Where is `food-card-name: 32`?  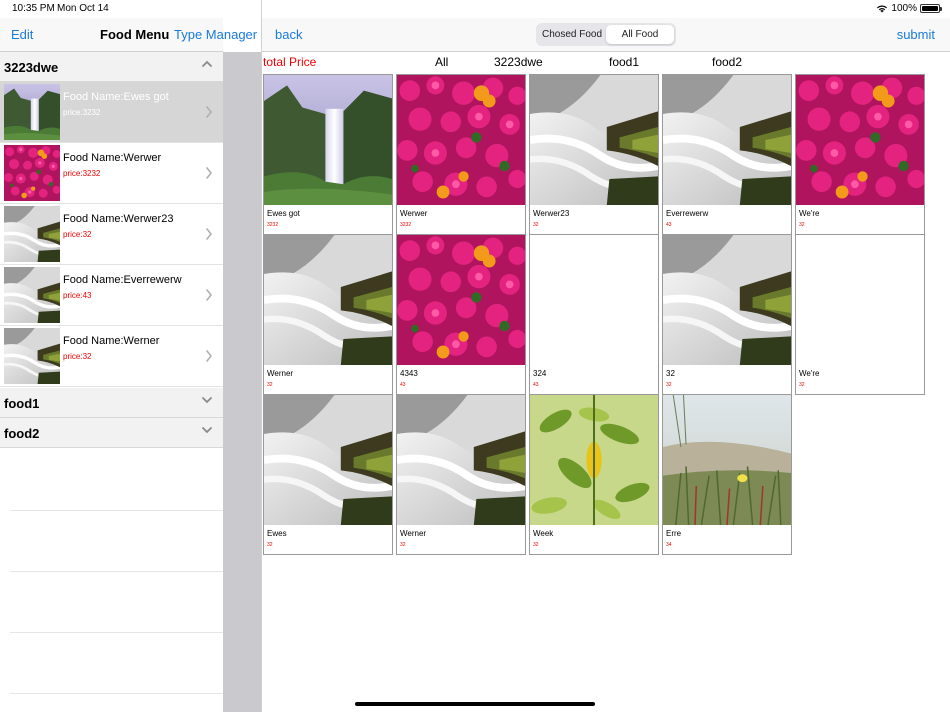 food-card-name: 32 is located at coordinates (670, 373).